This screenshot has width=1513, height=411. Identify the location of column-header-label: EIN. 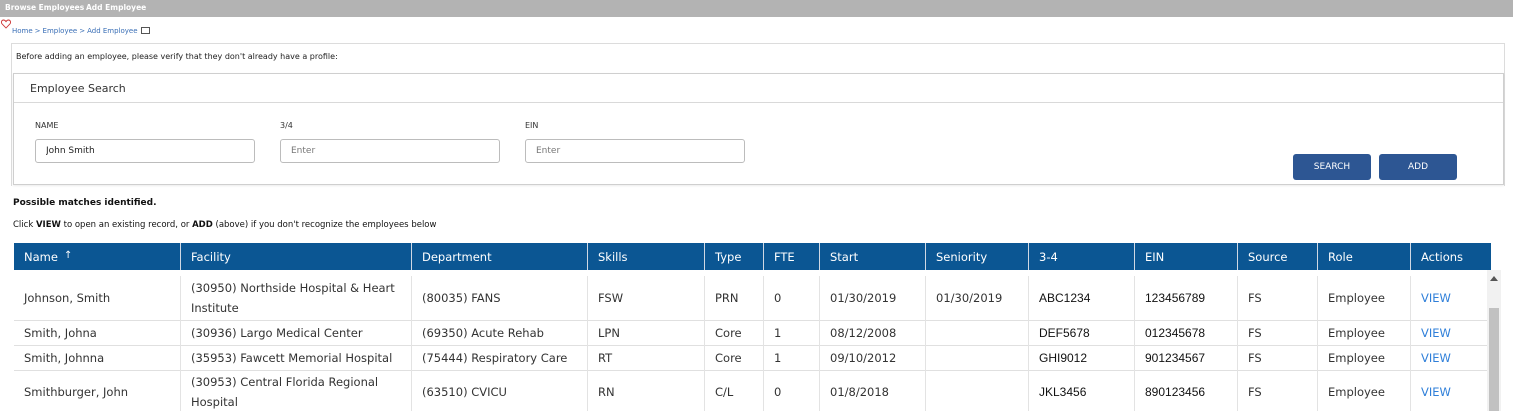
(1155, 257).